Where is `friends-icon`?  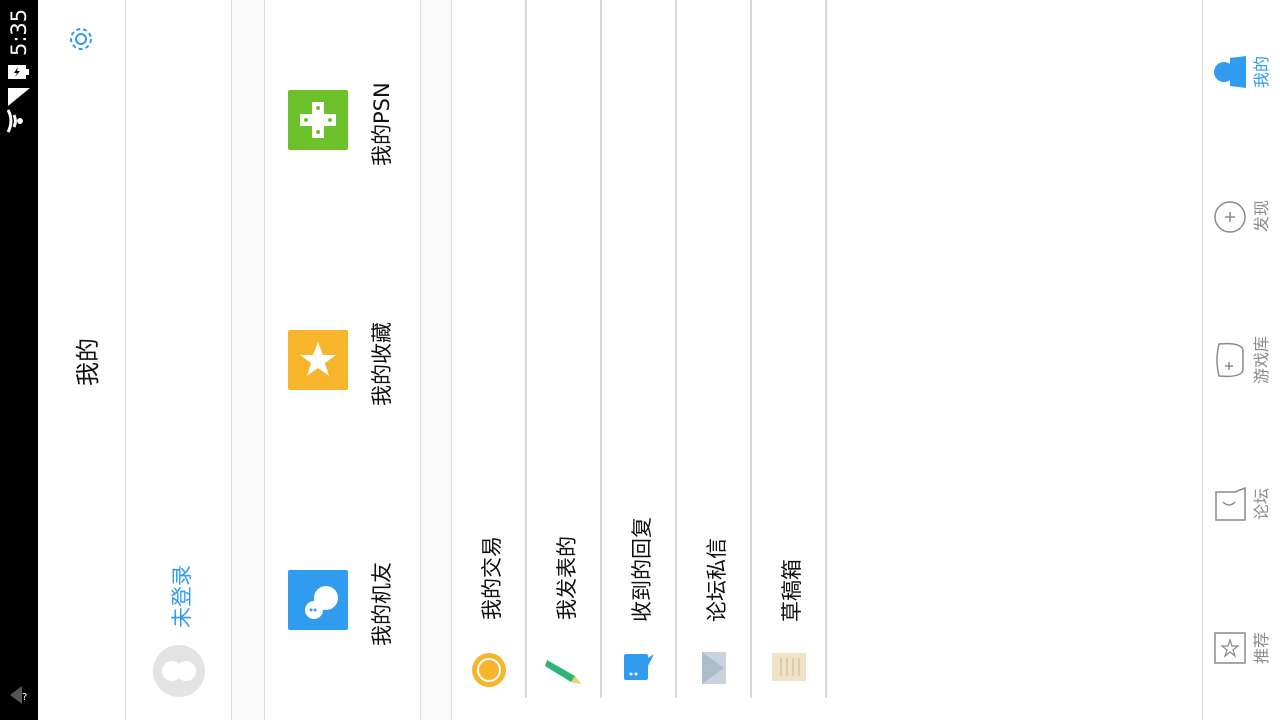 friends-icon is located at coordinates (318, 600).